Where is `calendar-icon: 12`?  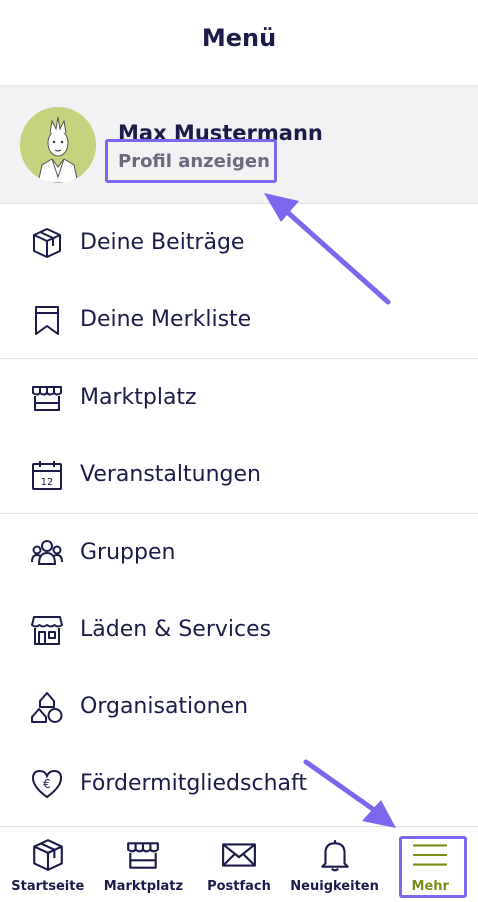
calendar-icon: 12 is located at coordinates (47, 475).